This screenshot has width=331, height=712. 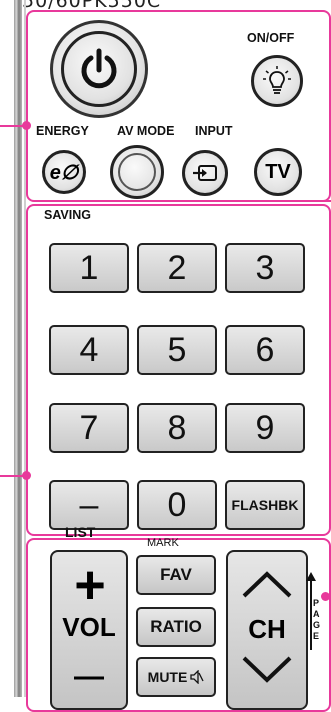 I want to click on channel-up-icon, so click(x=267, y=585).